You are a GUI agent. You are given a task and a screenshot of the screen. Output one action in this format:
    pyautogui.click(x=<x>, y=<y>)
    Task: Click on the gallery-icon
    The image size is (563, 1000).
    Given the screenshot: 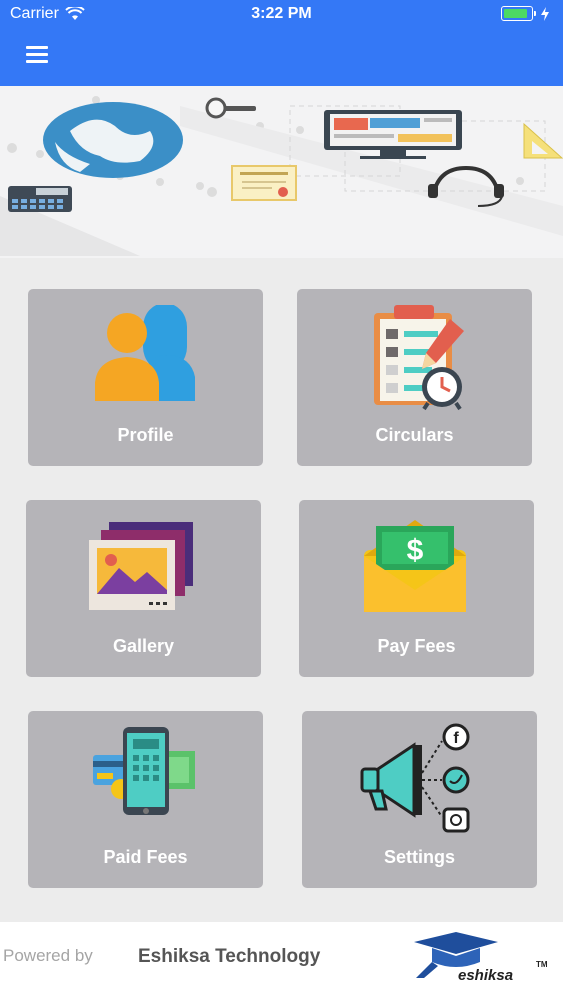 What is the action you would take?
    pyautogui.click(x=140, y=566)
    